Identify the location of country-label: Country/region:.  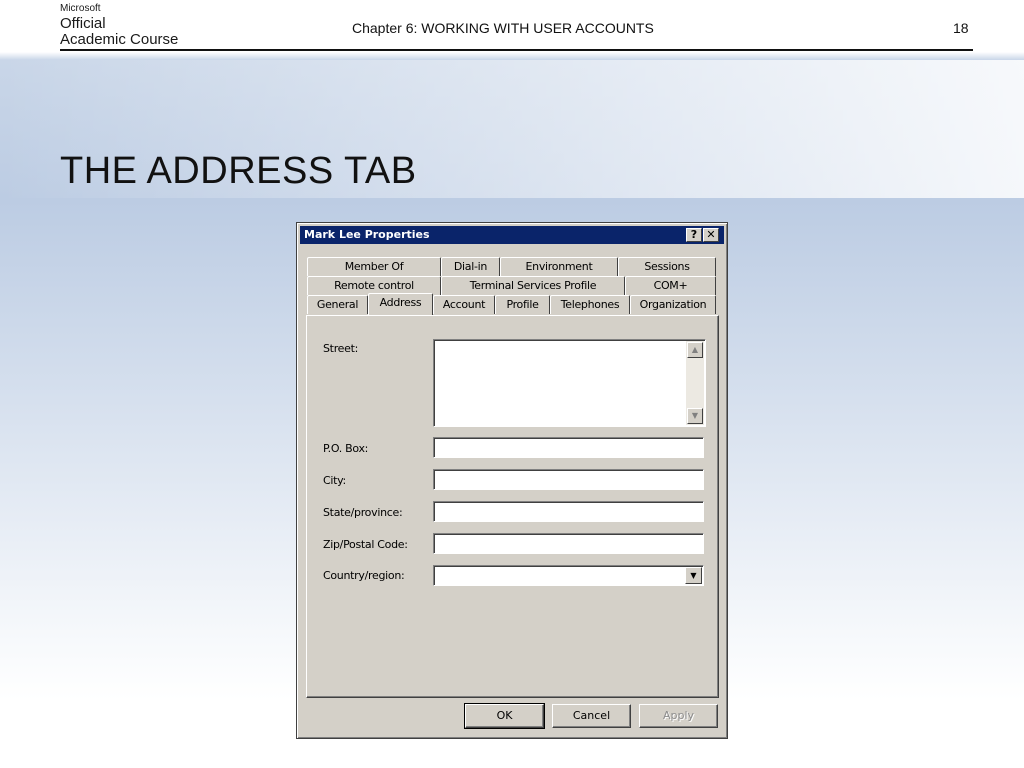
(364, 575).